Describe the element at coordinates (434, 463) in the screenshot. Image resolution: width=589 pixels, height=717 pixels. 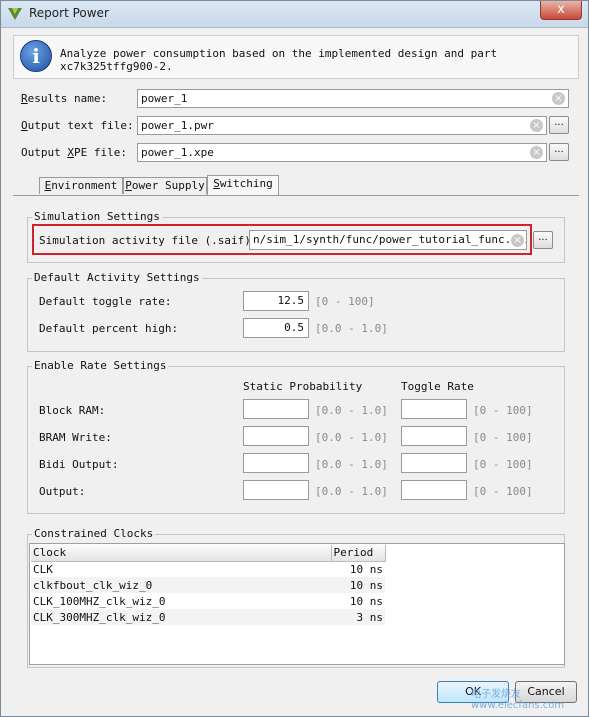
I see `bidi-output-toggle-input` at that location.